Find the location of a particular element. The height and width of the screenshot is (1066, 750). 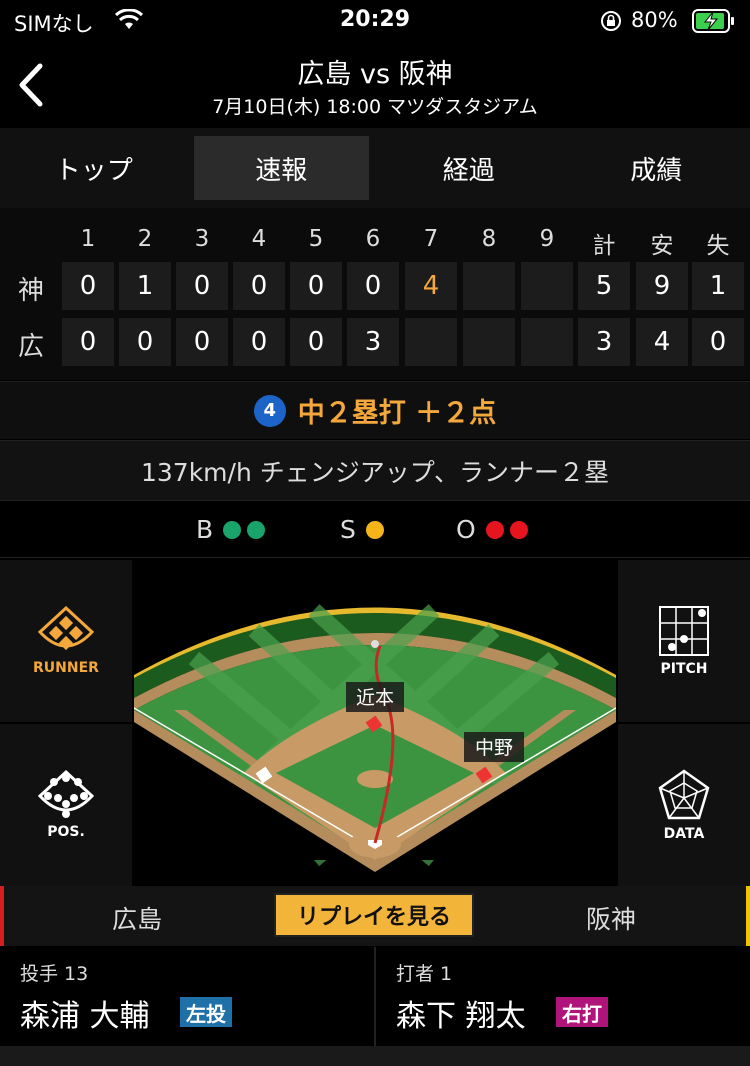

outs-count: O is located at coordinates (492, 529).